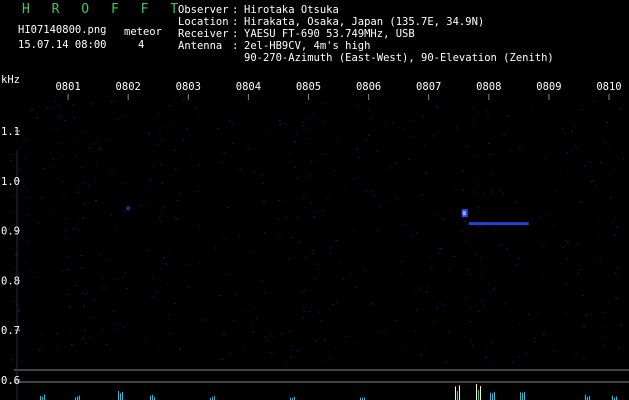 The image size is (629, 400). Describe the element at coordinates (10, 232) in the screenshot. I see `y-tick-label: 0.9` at that location.